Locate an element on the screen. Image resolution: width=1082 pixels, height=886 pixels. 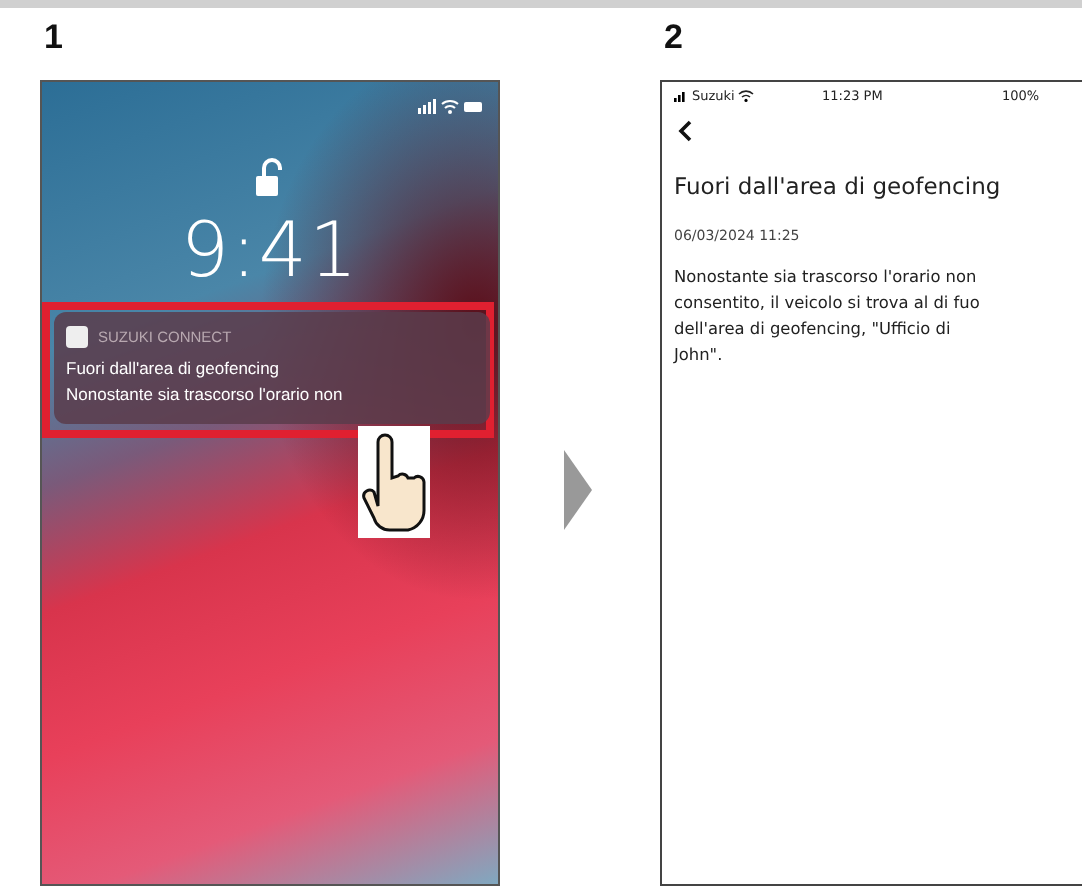
next-step-arrow-icon is located at coordinates (578, 490).